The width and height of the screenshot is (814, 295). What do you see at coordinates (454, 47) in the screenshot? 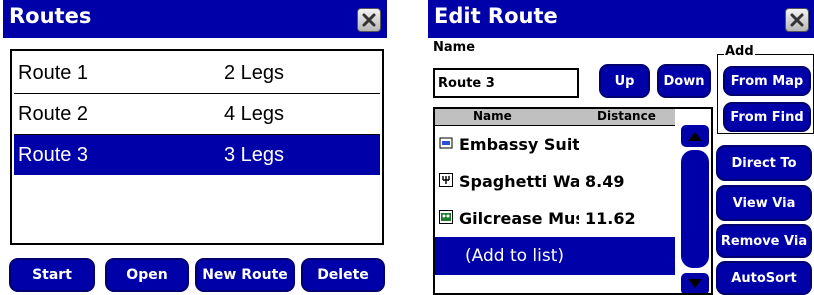
I see `name-label: Name` at bounding box center [454, 47].